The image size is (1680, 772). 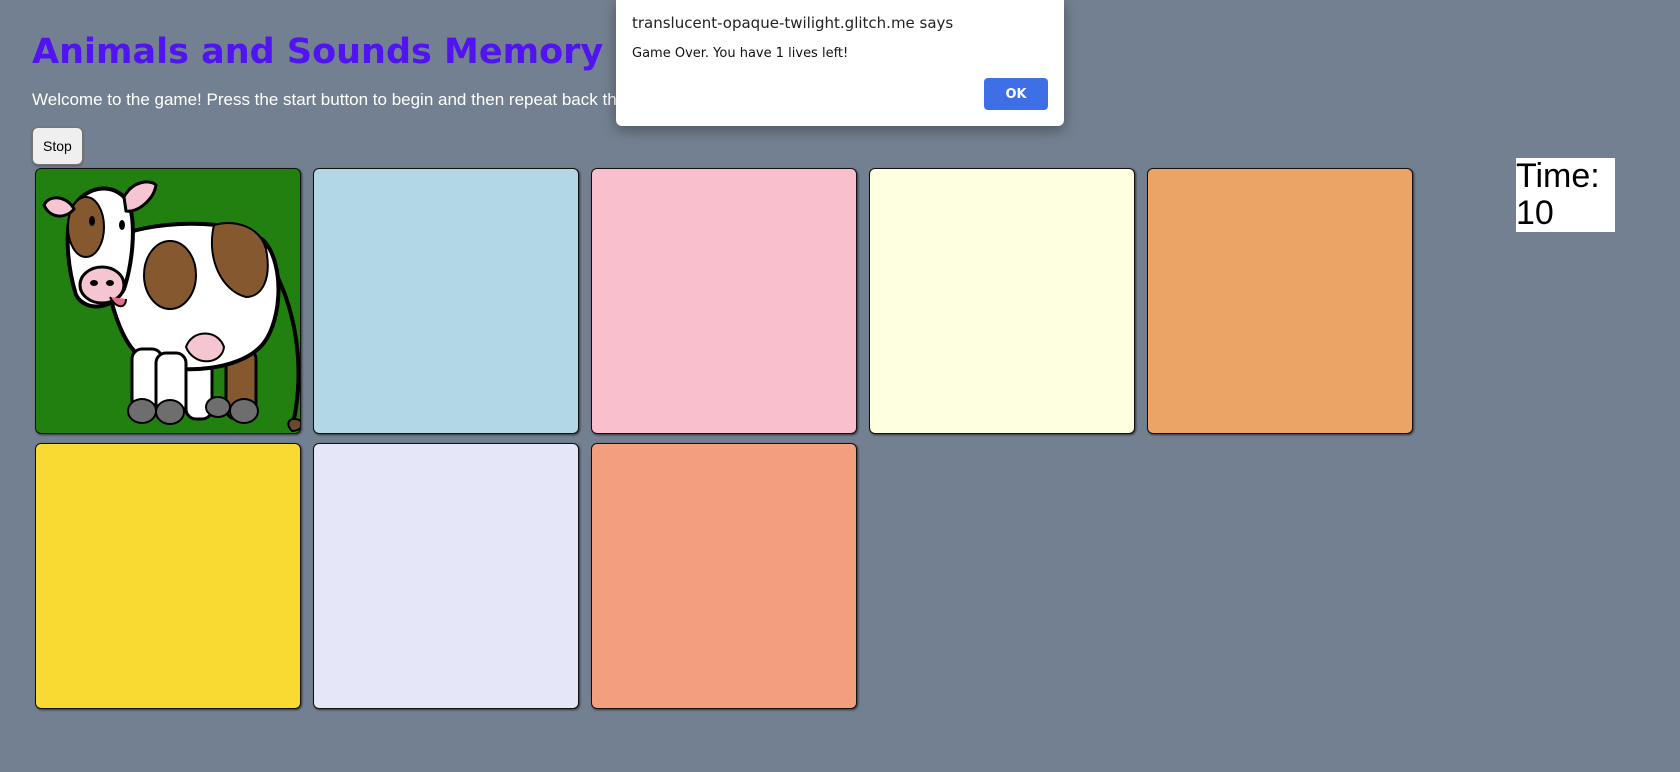 I want to click on ok-button: OK, so click(x=1016, y=94).